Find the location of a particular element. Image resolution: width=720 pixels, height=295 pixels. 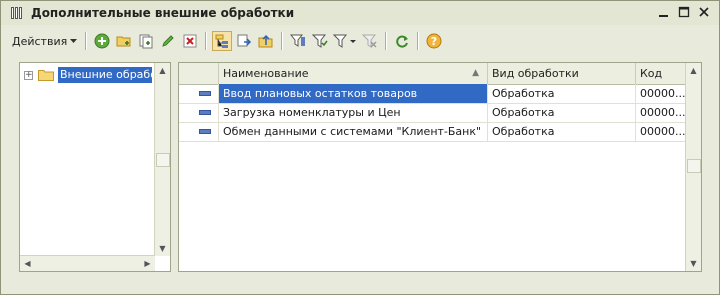

up-level-button is located at coordinates (266, 41).